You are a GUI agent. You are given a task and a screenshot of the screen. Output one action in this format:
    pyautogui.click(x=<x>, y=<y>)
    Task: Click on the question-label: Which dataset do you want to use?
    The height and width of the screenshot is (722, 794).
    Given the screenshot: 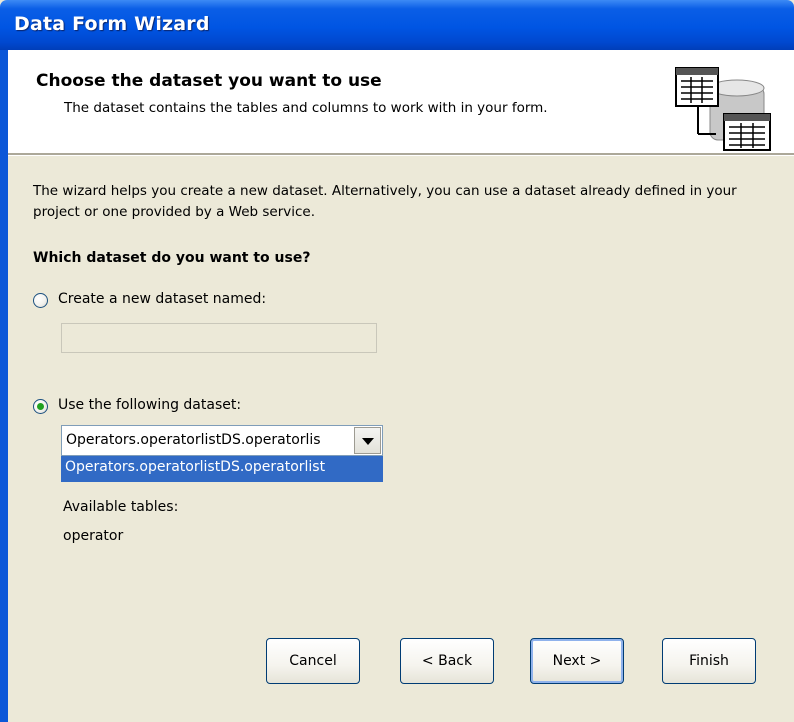 What is the action you would take?
    pyautogui.click(x=172, y=258)
    